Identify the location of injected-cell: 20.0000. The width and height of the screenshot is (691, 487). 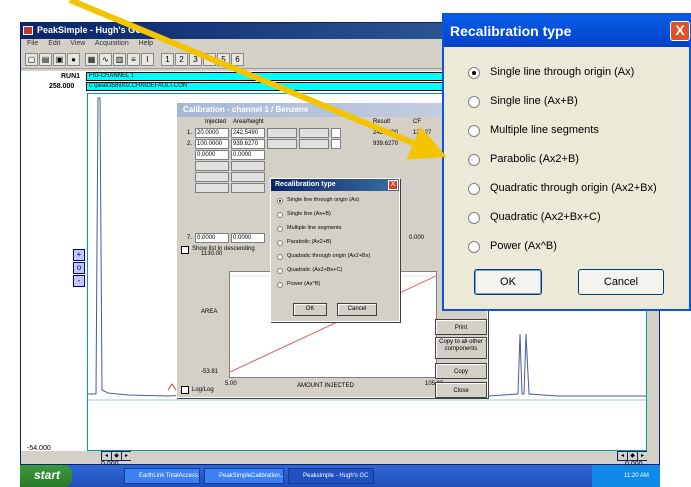
(212, 133).